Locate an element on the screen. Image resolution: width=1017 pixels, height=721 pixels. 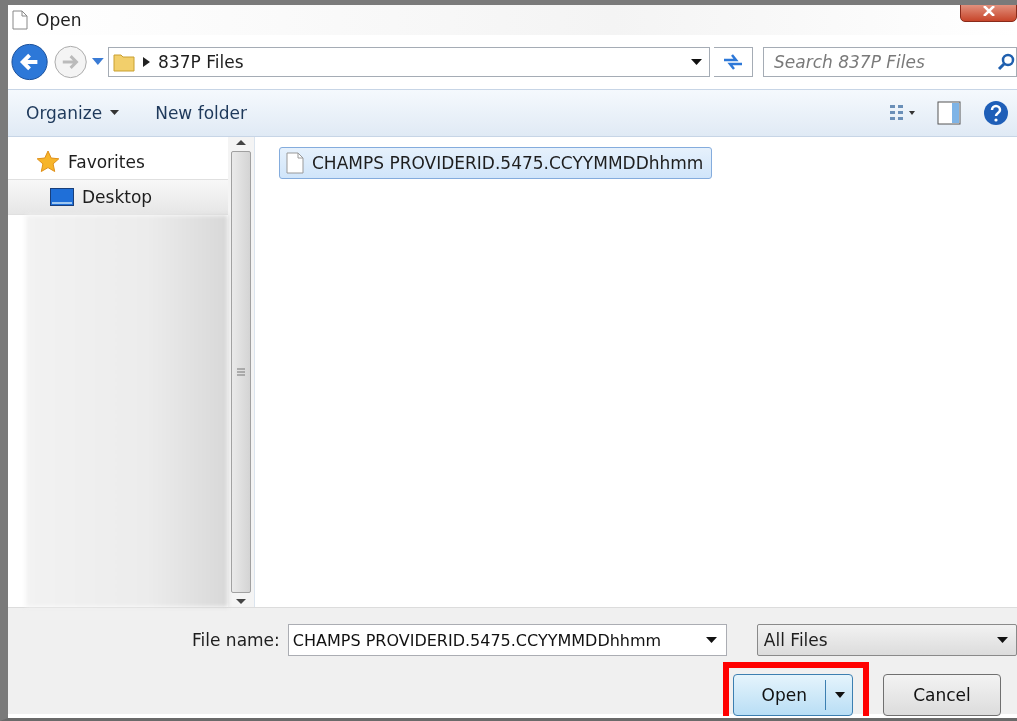
open-button: Open is located at coordinates (793, 695).